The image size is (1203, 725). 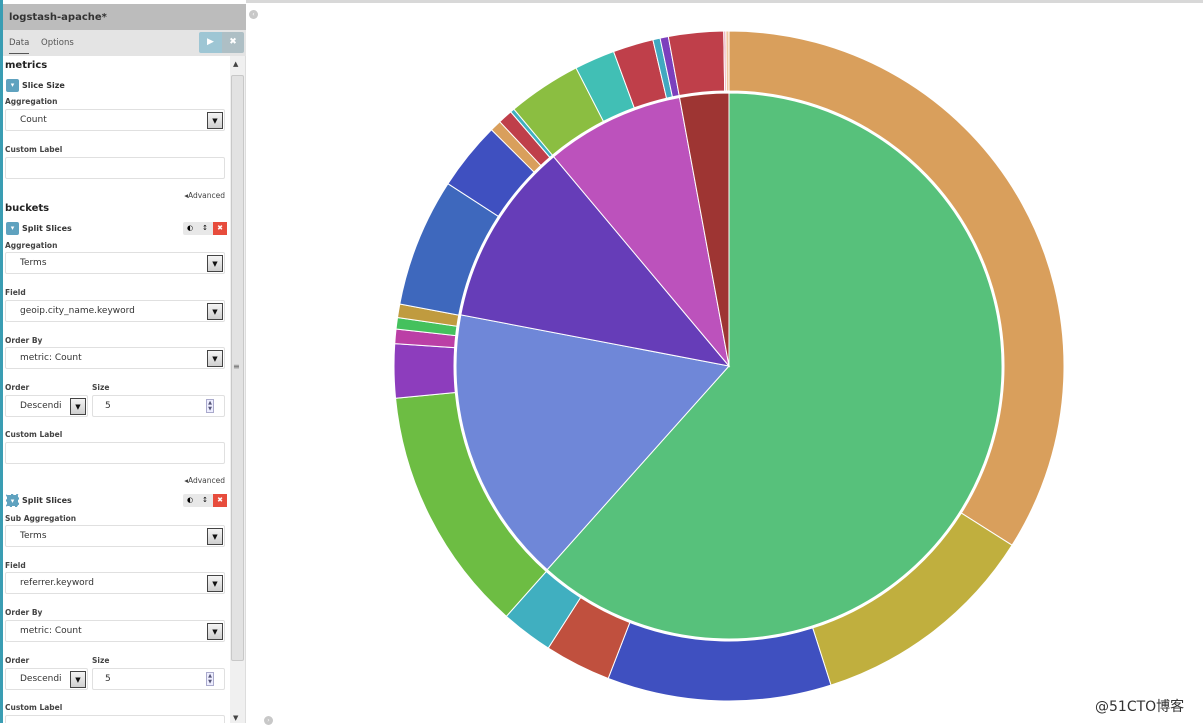 I want to click on resize-grip-icon: ≡, so click(x=236, y=366).